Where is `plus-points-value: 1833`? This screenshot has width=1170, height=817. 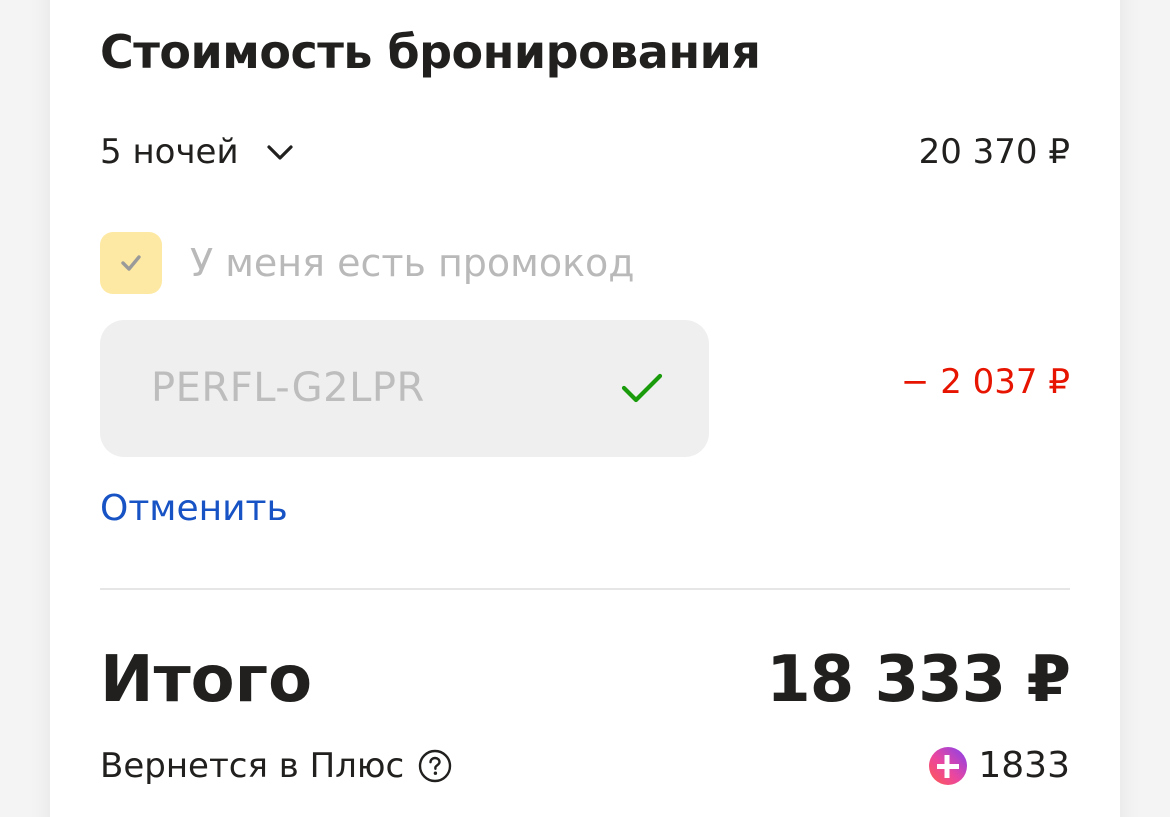
plus-points-value: 1833 is located at coordinates (1024, 765).